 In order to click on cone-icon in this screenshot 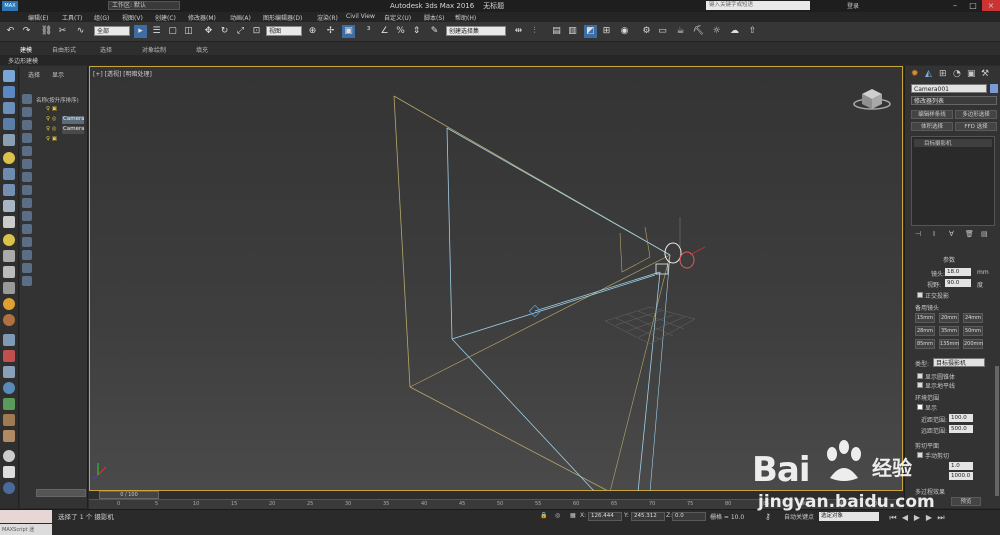, I will do `click(9, 288)`.